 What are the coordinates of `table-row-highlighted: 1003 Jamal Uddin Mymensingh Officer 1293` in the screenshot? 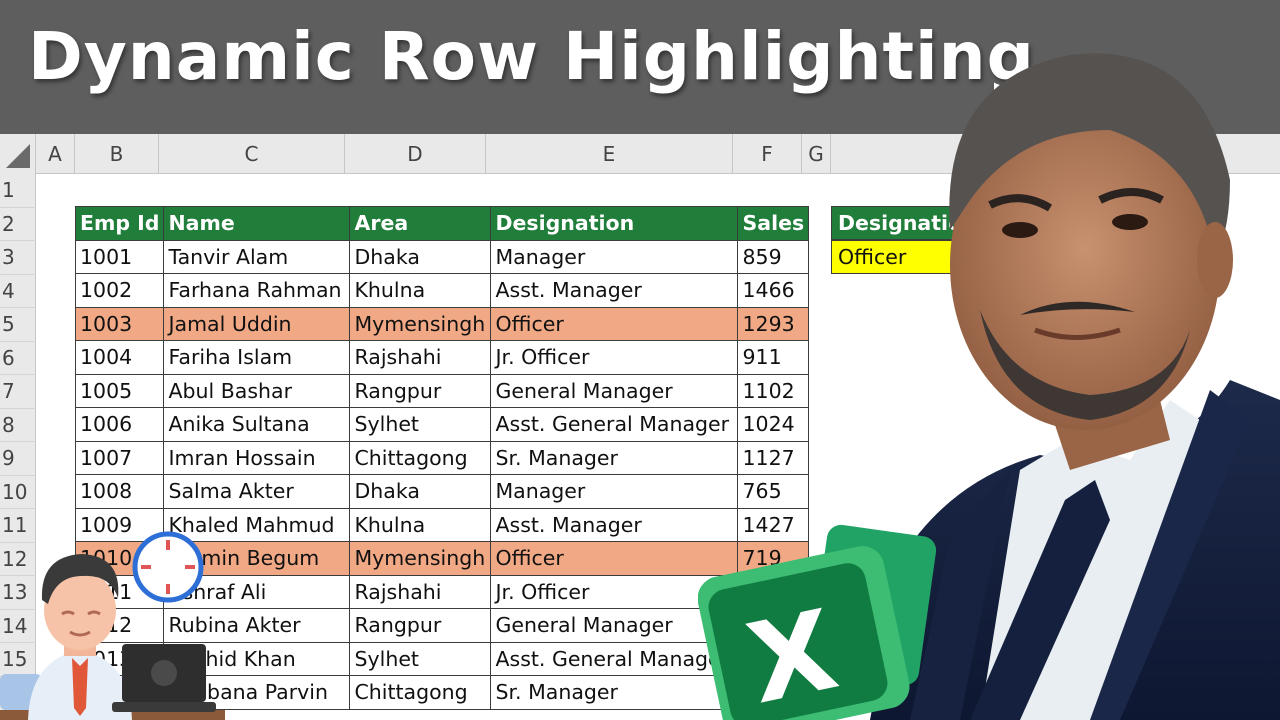 It's located at (442, 323).